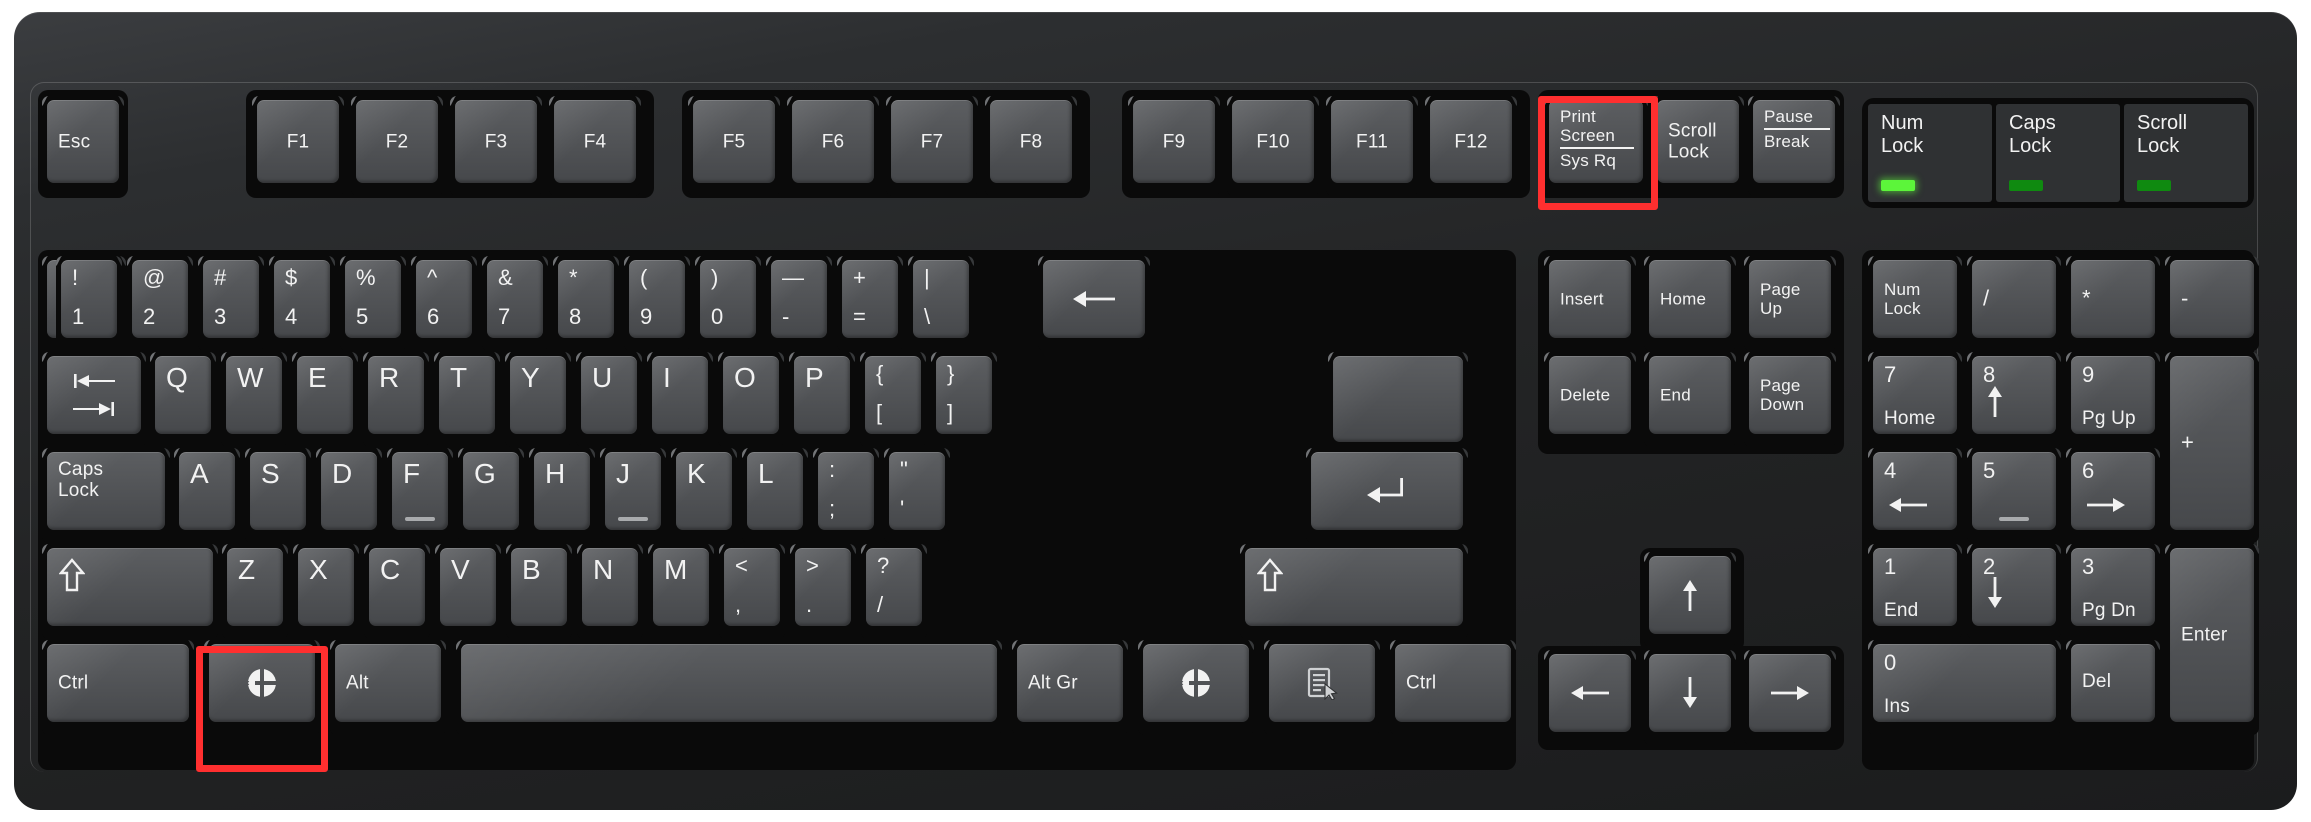  Describe the element at coordinates (893, 399) in the screenshot. I see `key-bracket-left: {[` at that location.